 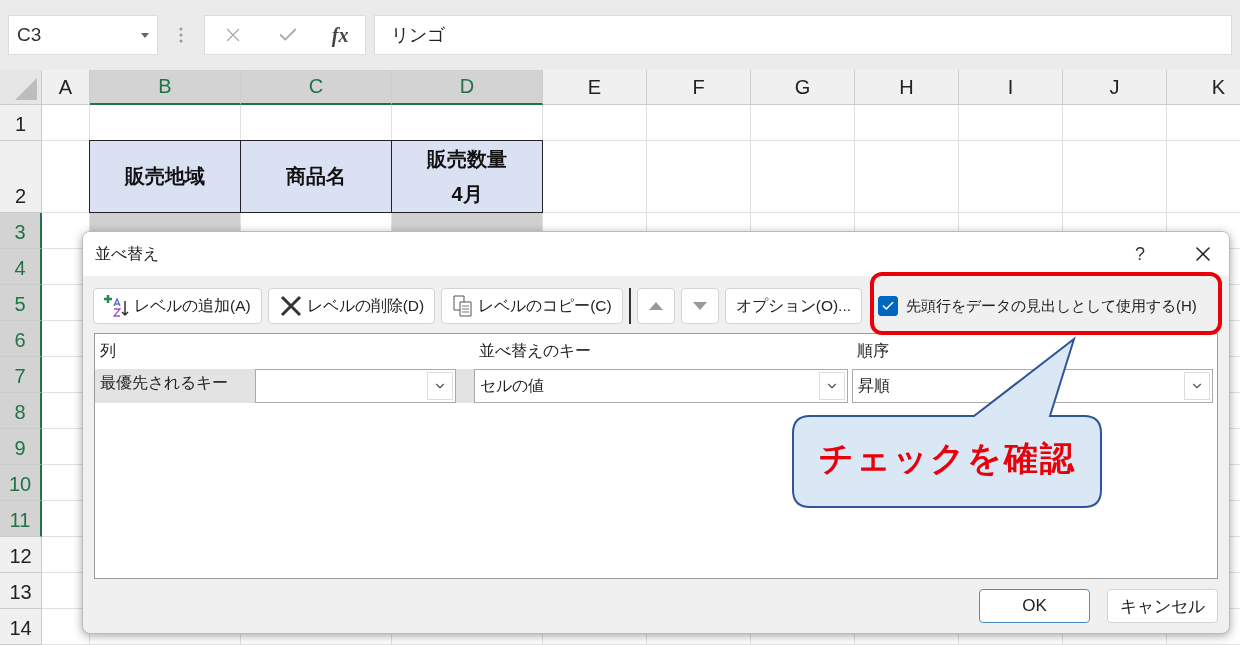 I want to click on name-box: C3, so click(x=83, y=35).